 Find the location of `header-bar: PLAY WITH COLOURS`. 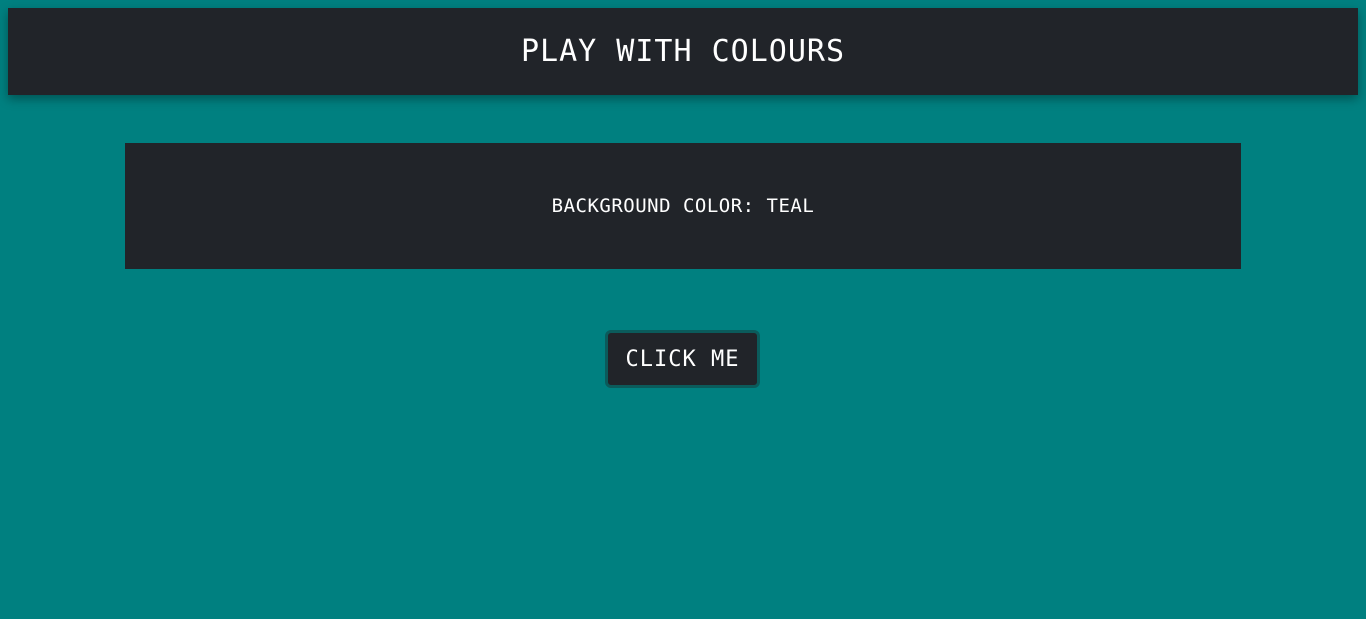

header-bar: PLAY WITH COLOURS is located at coordinates (683, 51).